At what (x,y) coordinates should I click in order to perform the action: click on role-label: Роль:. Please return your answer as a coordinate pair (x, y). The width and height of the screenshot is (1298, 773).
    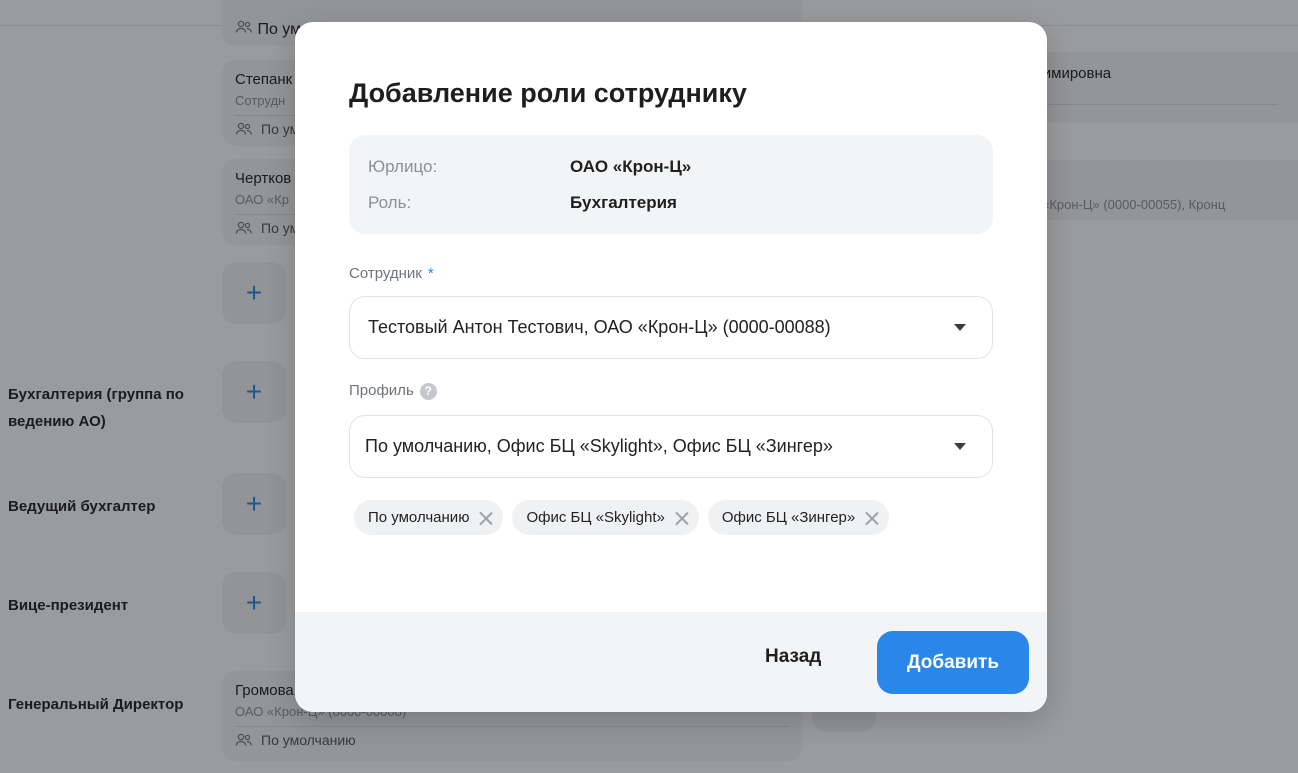
    Looking at the image, I should click on (390, 202).